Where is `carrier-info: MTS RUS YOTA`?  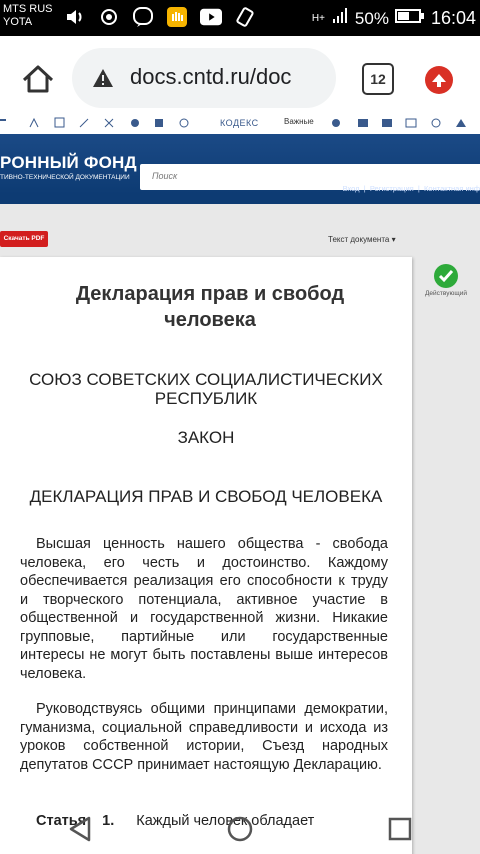
carrier-info: MTS RUS YOTA is located at coordinates (28, 16).